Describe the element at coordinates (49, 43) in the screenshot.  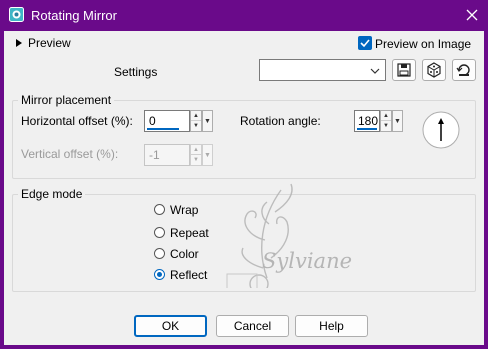
I see `preview-toggle-label: Preview` at that location.